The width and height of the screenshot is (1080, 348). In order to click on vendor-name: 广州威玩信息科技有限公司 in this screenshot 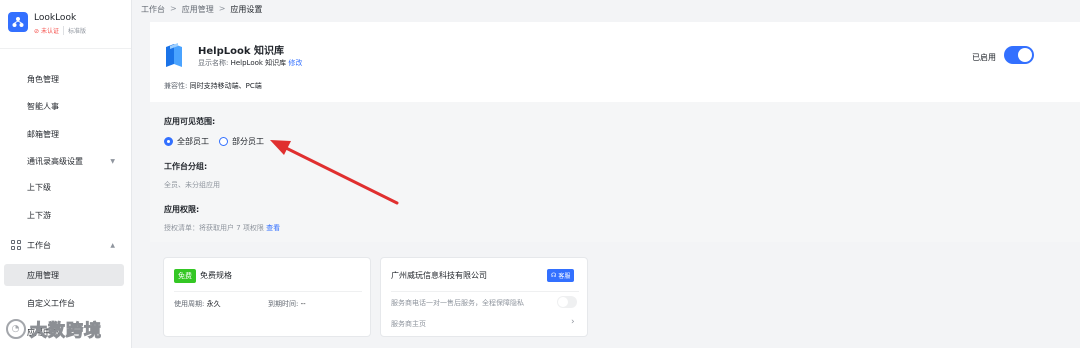, I will do `click(439, 275)`.